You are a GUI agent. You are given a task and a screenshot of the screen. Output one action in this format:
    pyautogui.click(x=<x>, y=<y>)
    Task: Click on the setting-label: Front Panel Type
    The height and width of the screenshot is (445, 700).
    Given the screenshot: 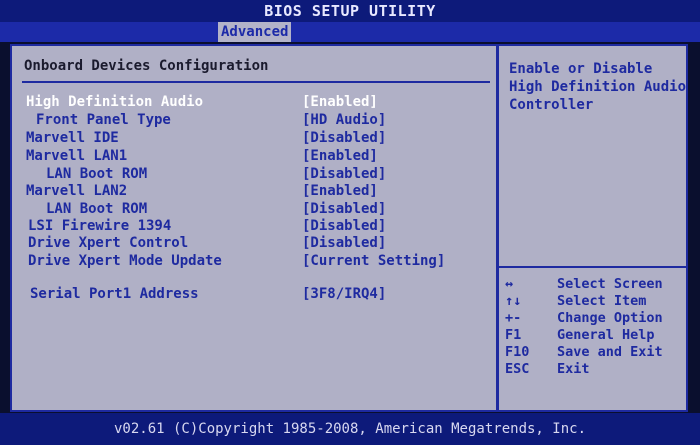 What is the action you would take?
    pyautogui.click(x=103, y=120)
    